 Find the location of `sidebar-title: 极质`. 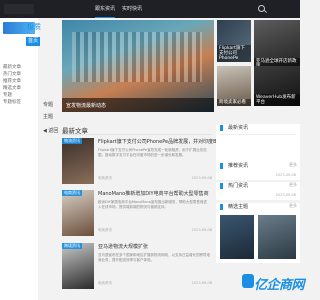

sidebar-title: 极质 is located at coordinates (34, 27).